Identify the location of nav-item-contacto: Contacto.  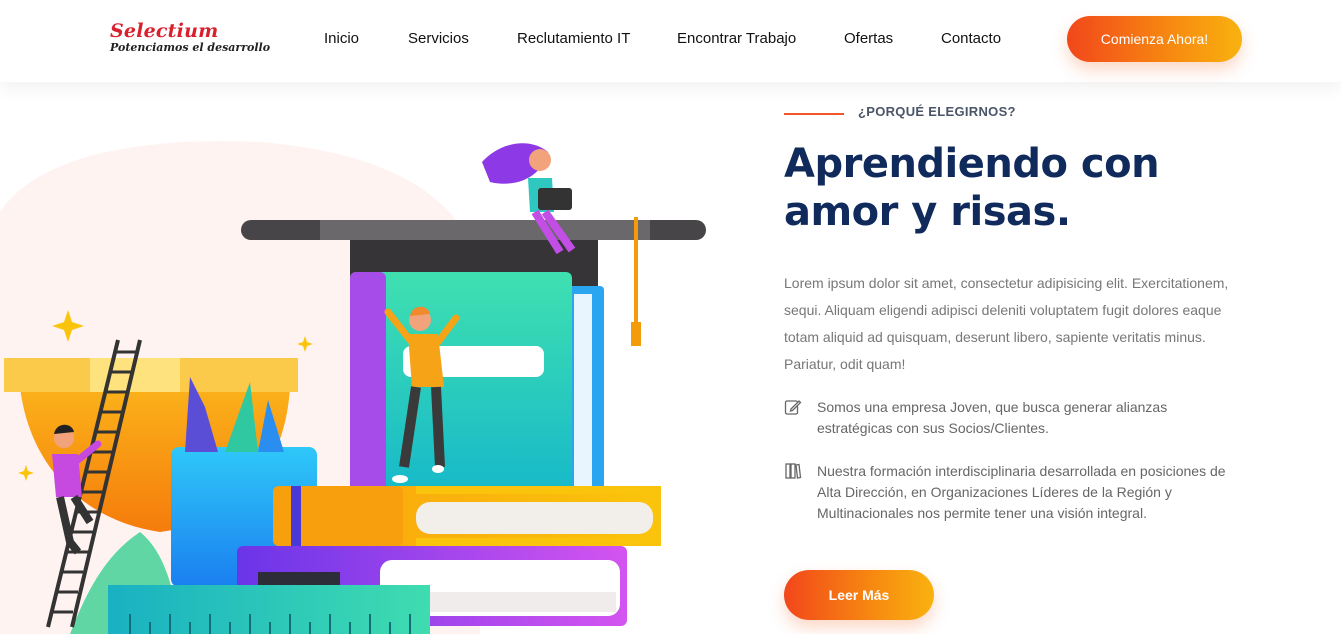
(971, 39).